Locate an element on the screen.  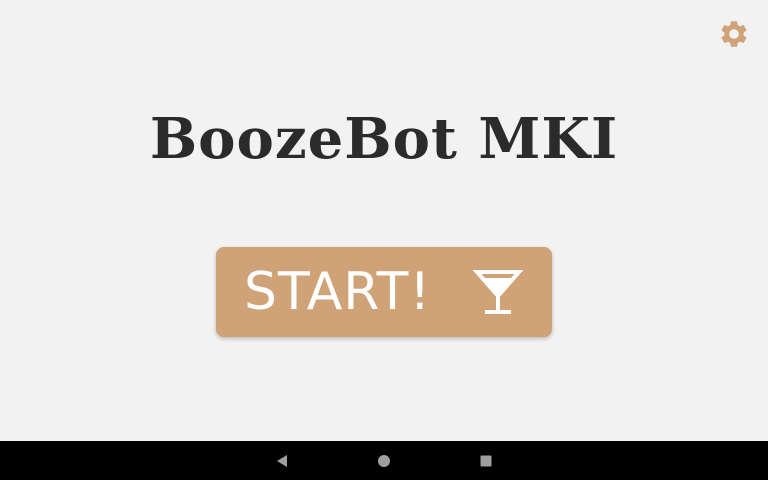
start-button-label: START! is located at coordinates (338, 292).